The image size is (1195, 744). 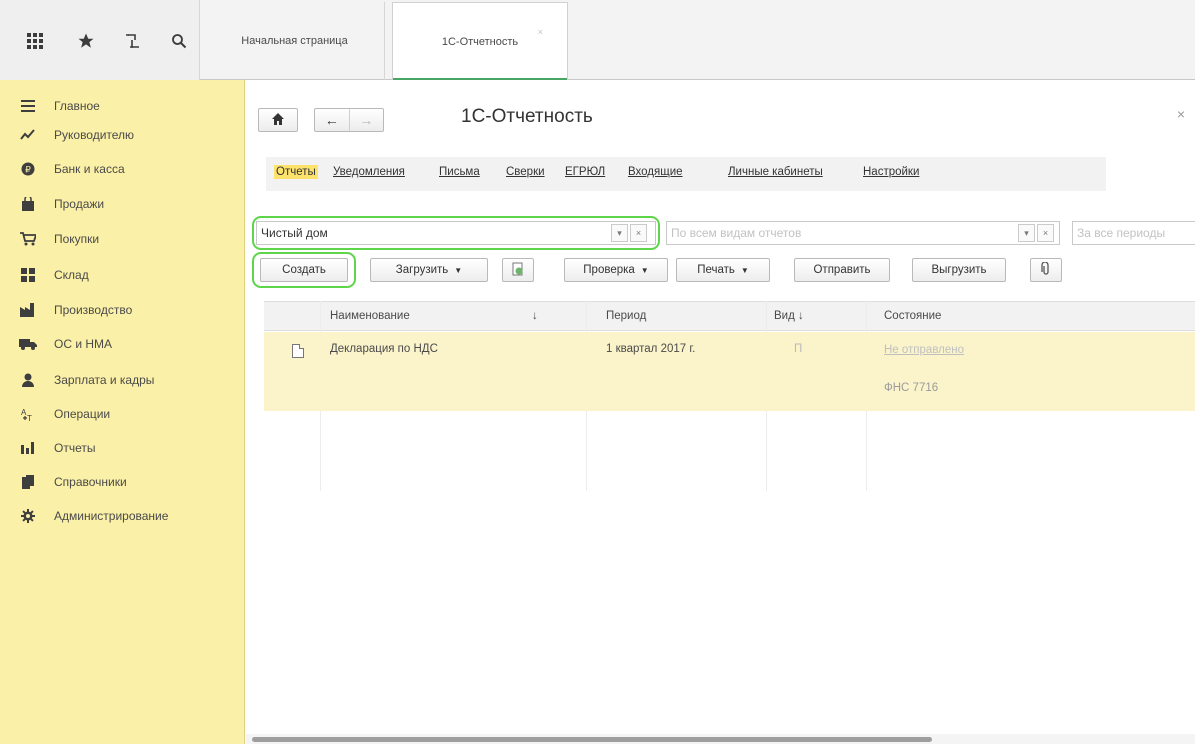 I want to click on sidebar-item-sales: Продажи, so click(x=61, y=204).